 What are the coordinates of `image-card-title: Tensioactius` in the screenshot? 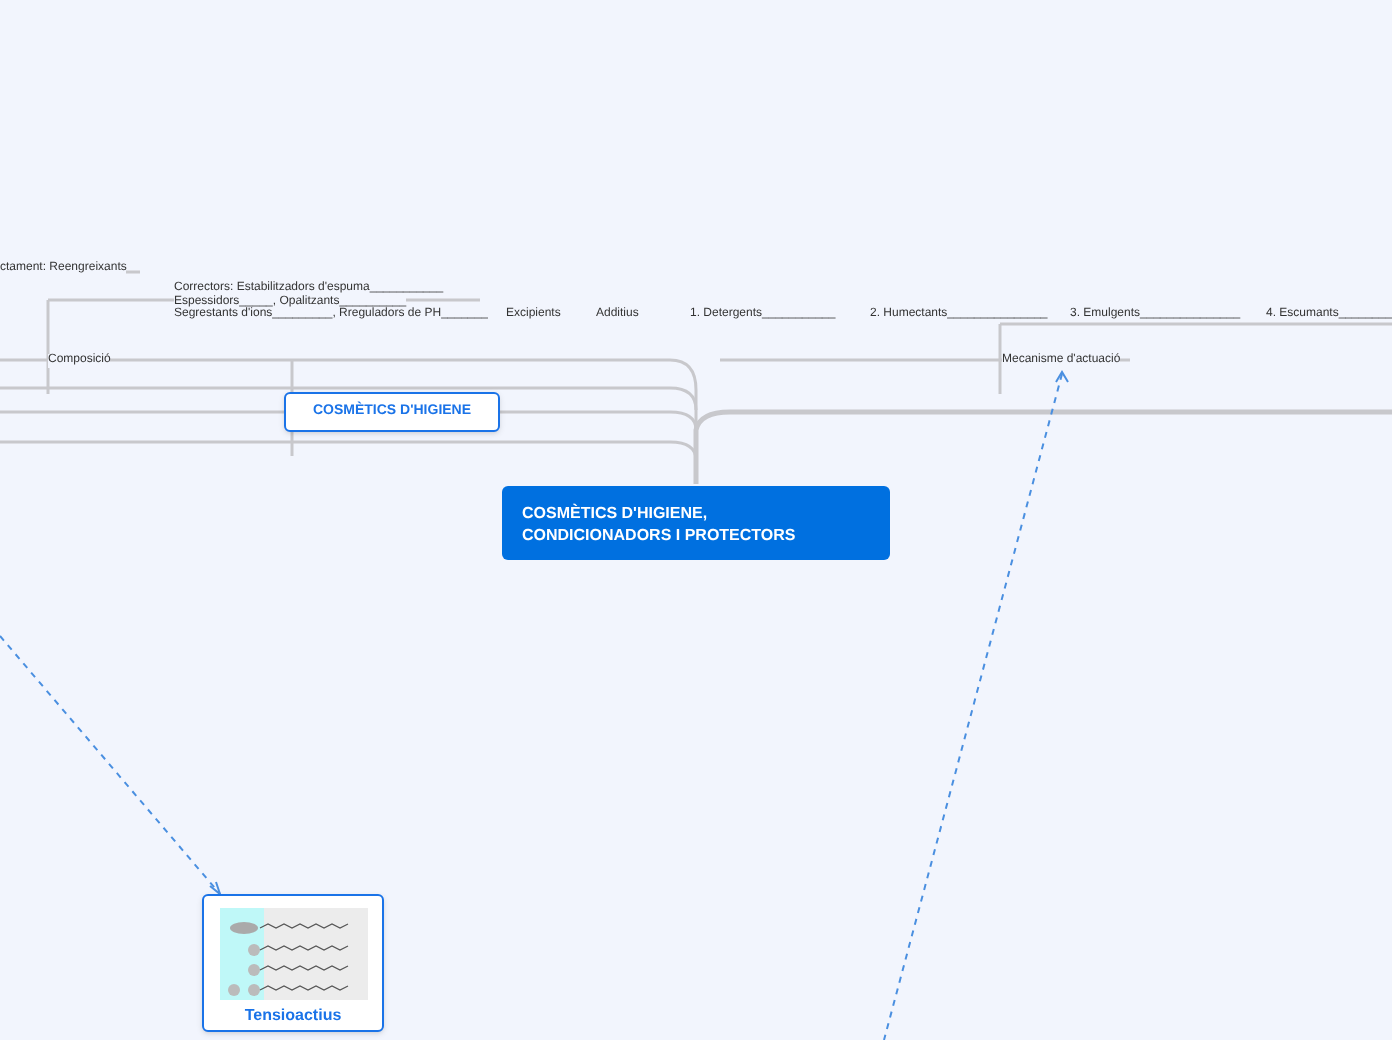 It's located at (293, 1016).